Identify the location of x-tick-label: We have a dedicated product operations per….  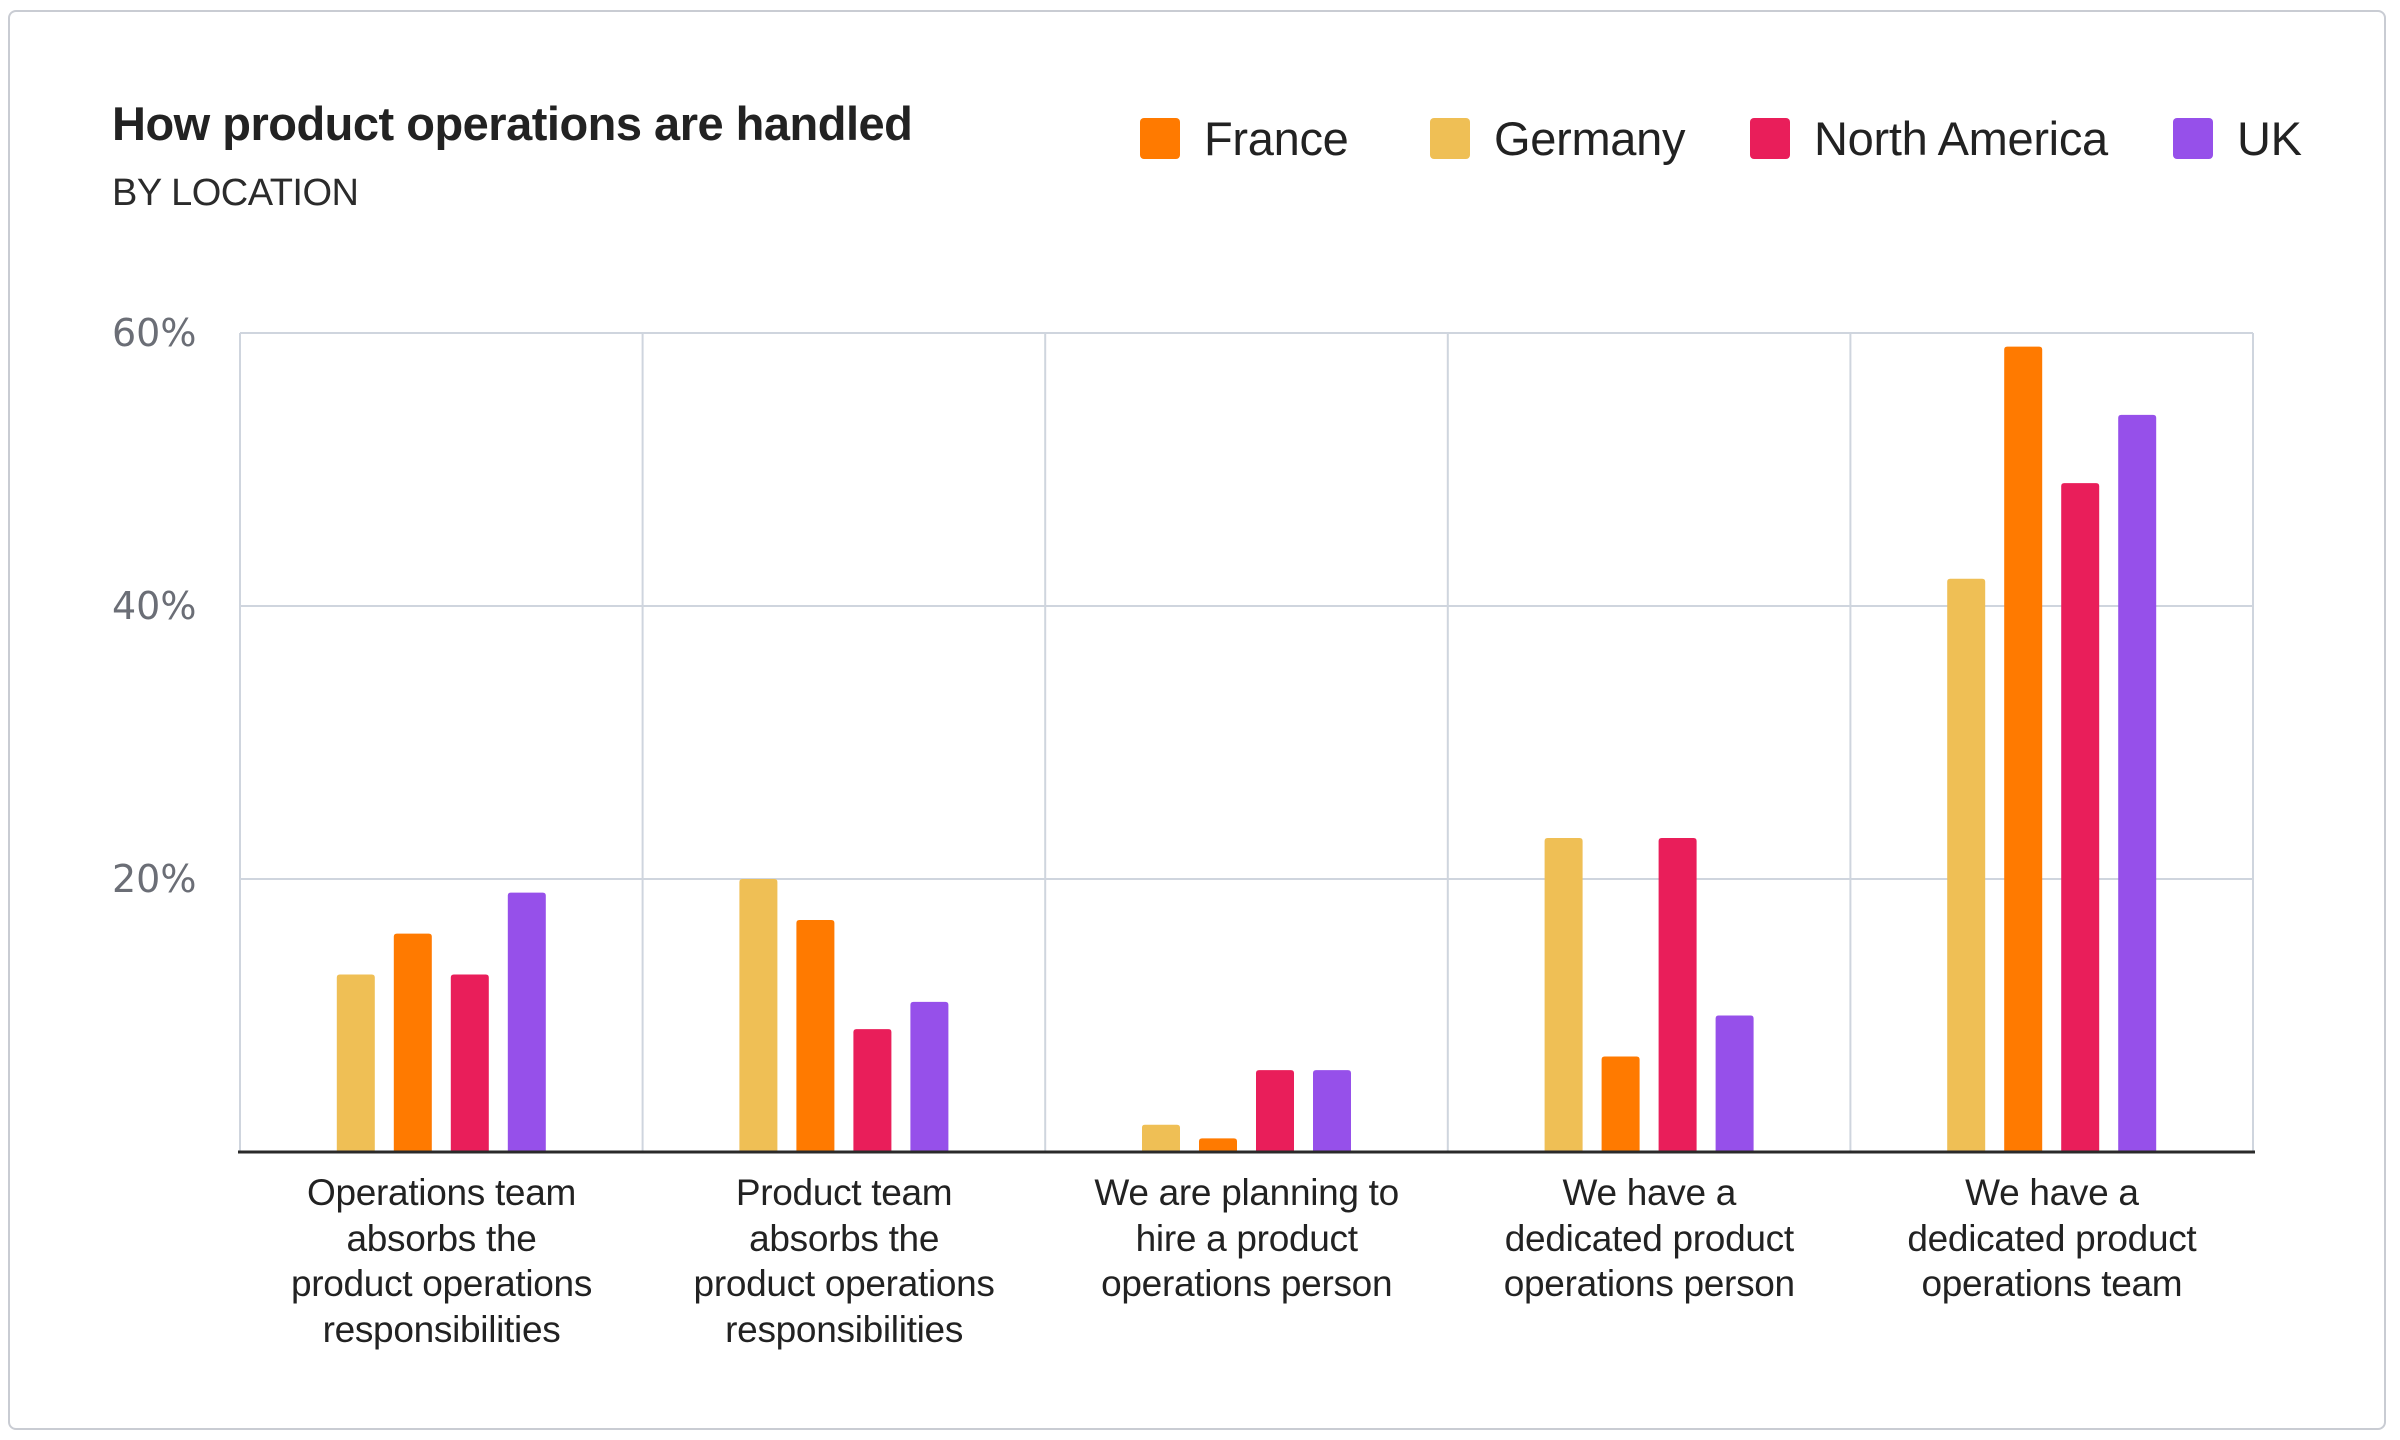
(1649, 1238).